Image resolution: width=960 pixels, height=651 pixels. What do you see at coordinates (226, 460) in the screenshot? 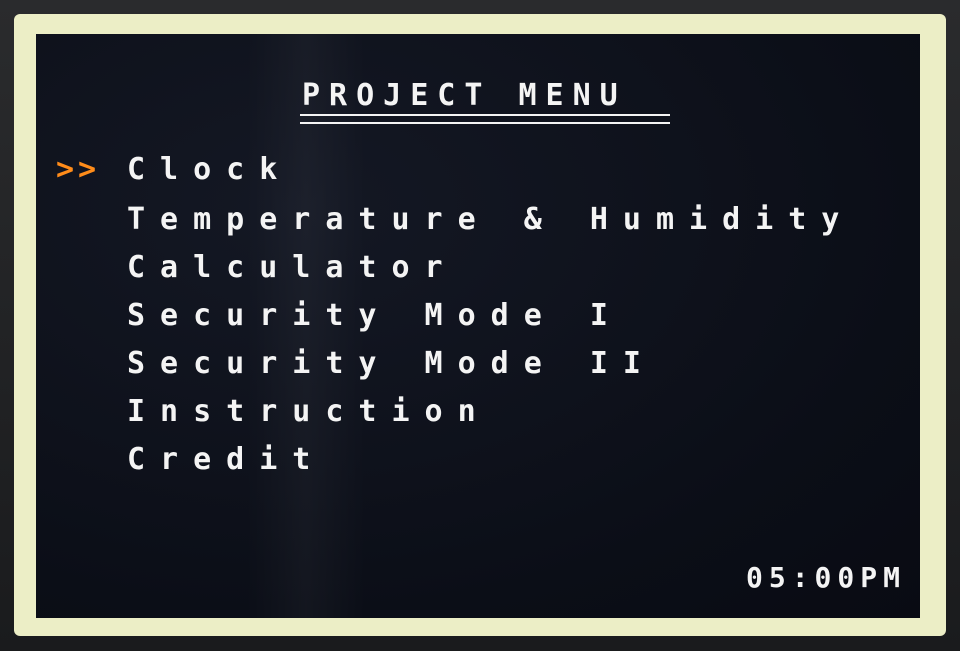
I see `menu-item-credit: Credit` at bounding box center [226, 460].